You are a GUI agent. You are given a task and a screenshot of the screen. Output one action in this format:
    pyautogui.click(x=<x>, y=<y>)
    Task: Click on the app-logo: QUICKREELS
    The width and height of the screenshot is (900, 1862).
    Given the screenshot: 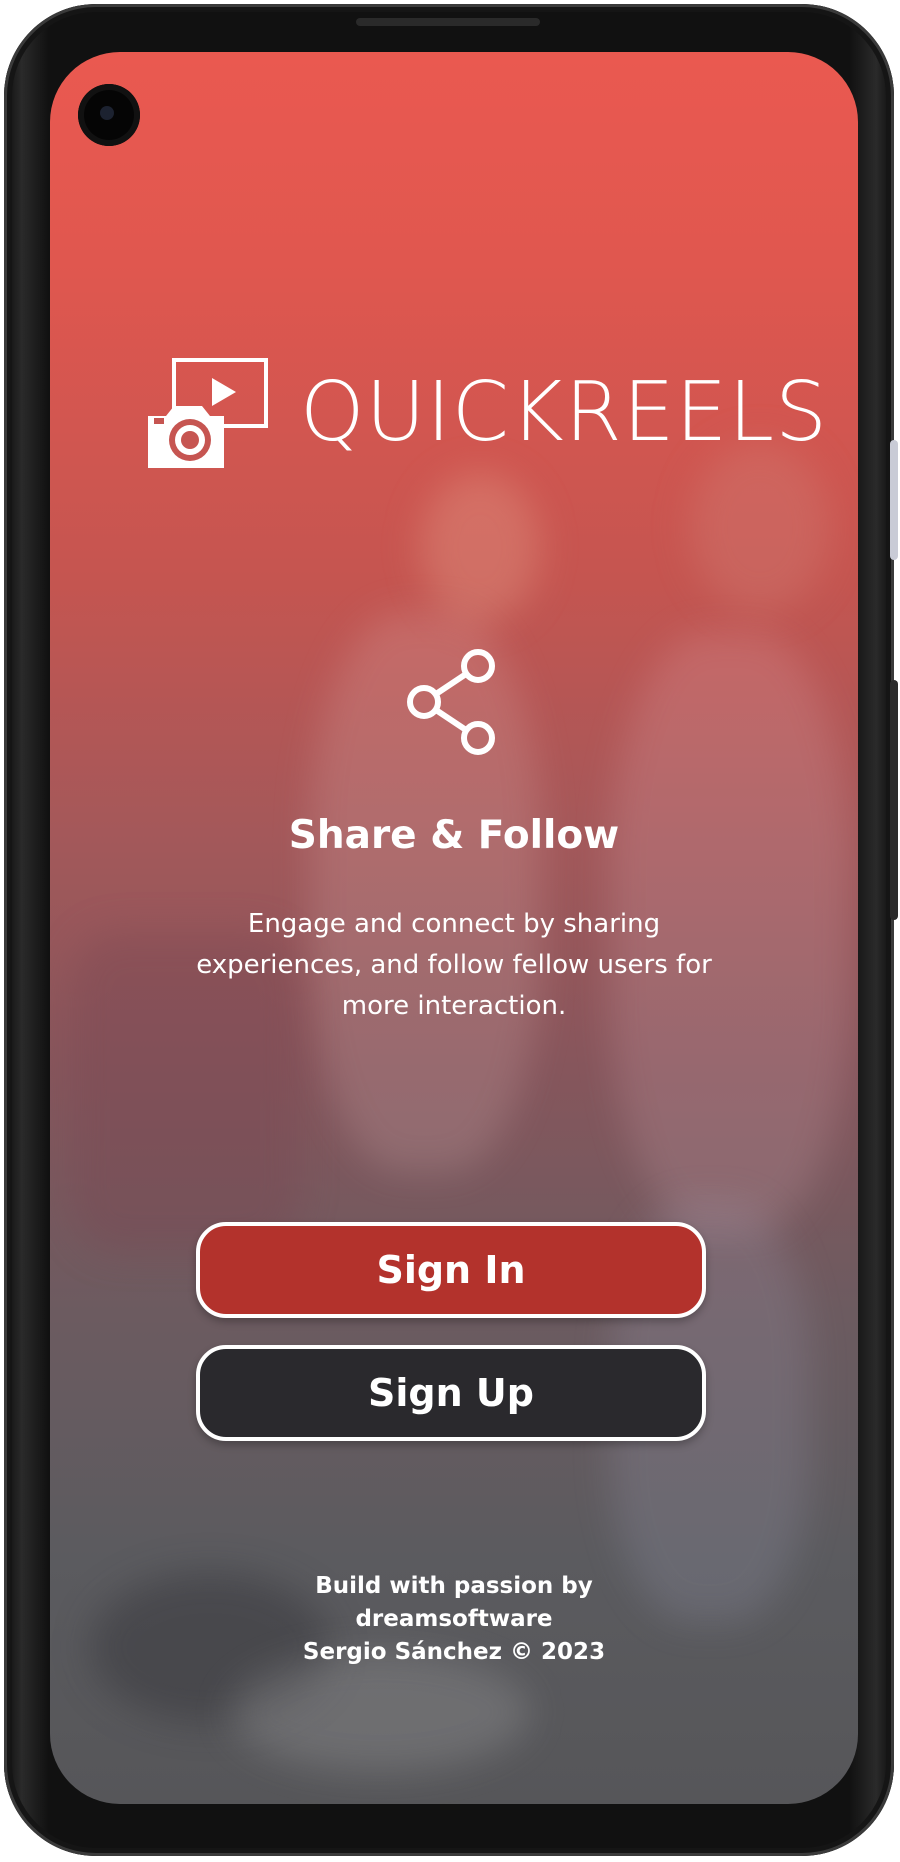 What is the action you would take?
    pyautogui.click(x=486, y=412)
    